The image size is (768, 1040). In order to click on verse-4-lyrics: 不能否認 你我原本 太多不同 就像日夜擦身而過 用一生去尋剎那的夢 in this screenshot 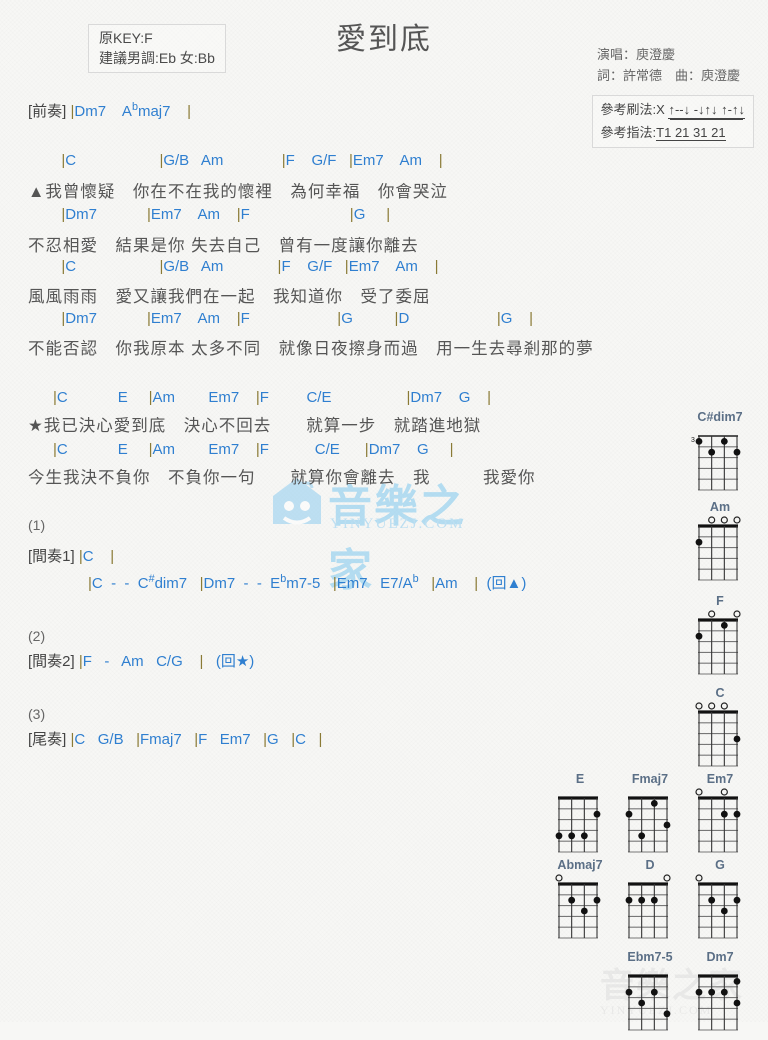, I will do `click(311, 349)`.